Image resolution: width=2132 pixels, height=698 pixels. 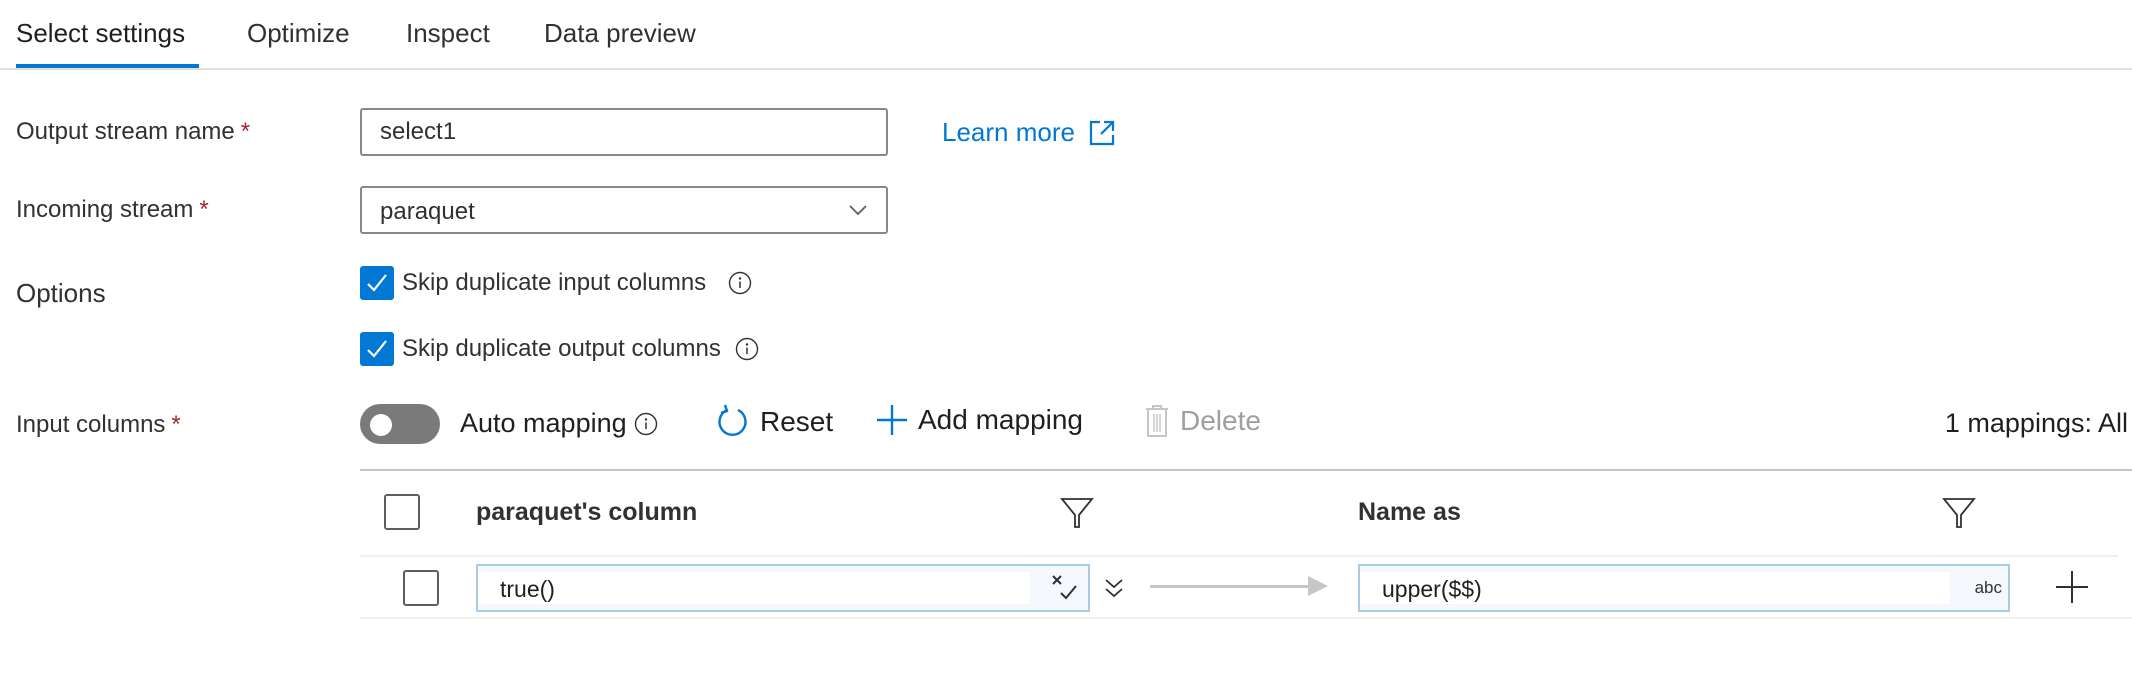 I want to click on add-mapping-label: Add mapping, so click(x=1001, y=419).